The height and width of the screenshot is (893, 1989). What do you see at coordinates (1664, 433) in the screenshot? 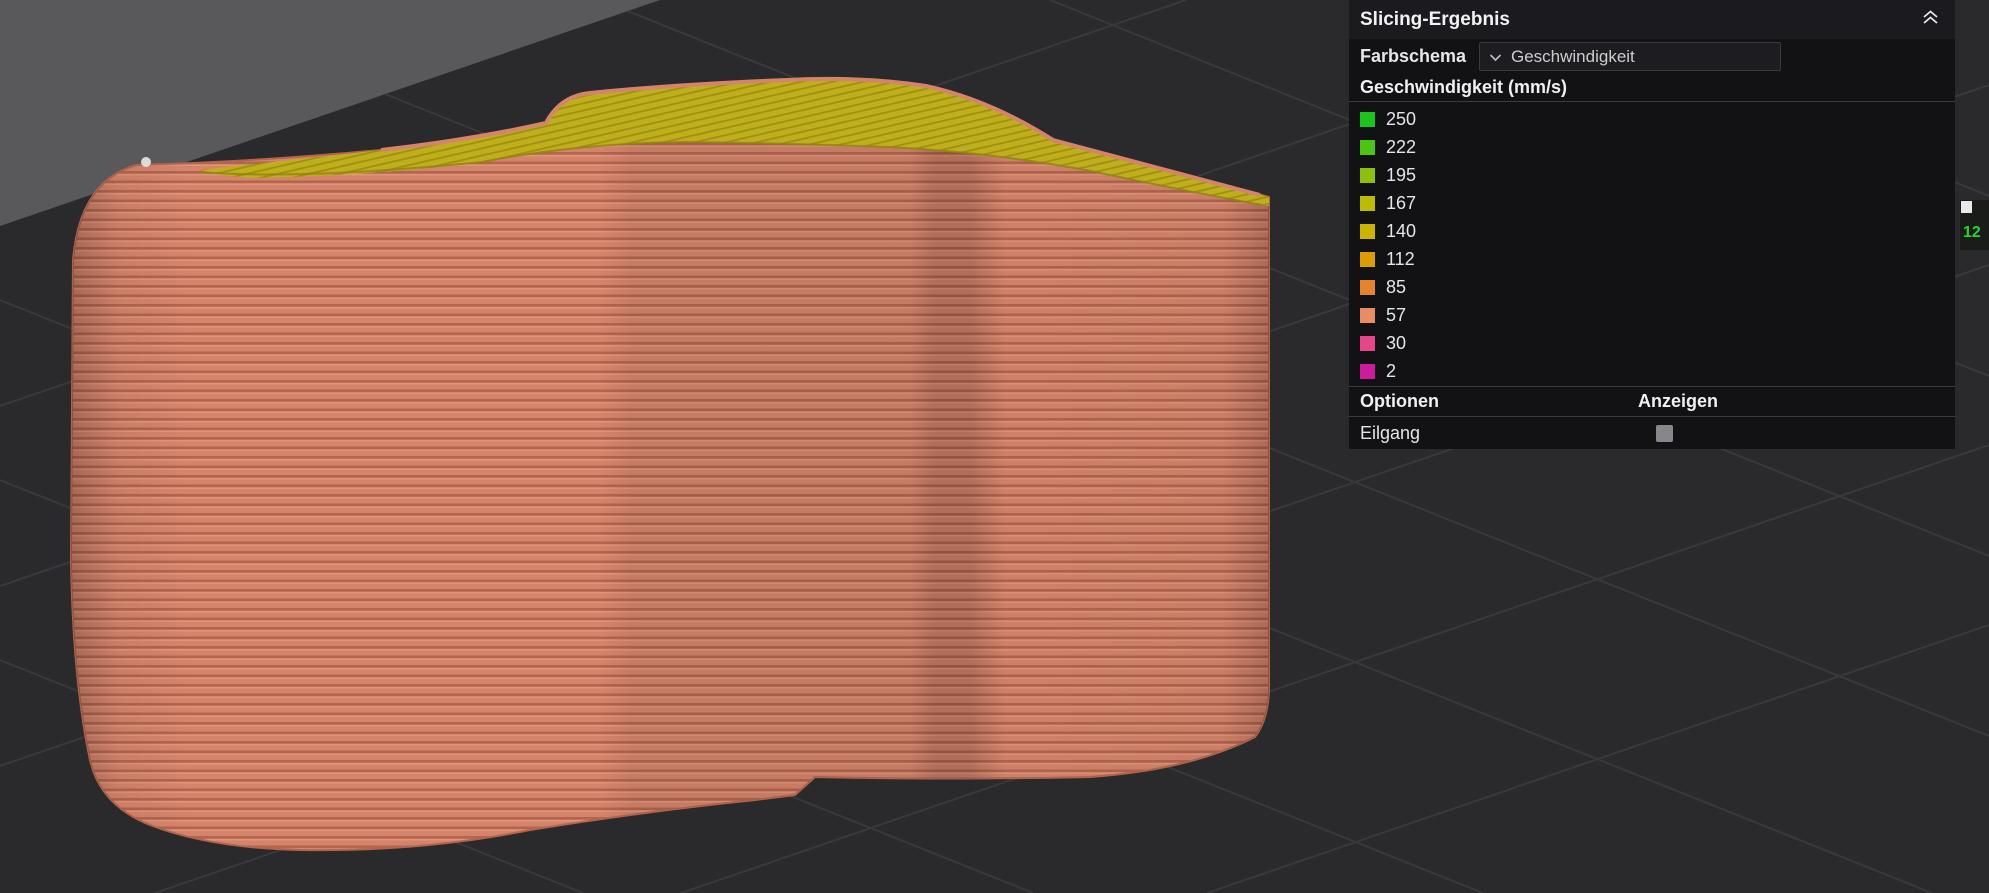
I see `travel-visibility-checkbox` at bounding box center [1664, 433].